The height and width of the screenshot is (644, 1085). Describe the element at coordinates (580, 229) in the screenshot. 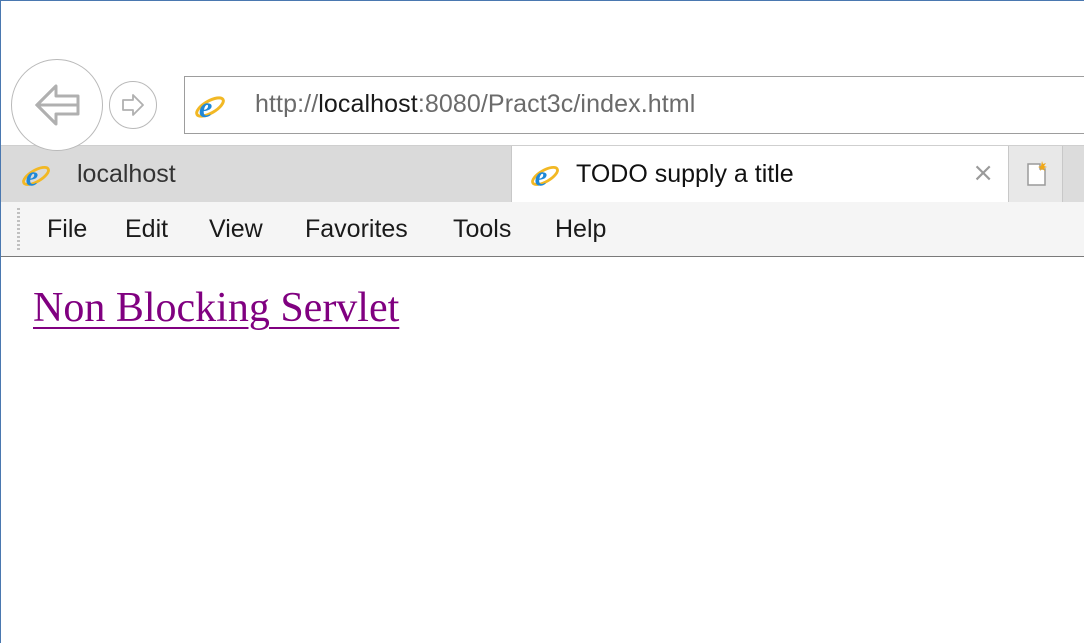

I see `menu-help: Help` at that location.